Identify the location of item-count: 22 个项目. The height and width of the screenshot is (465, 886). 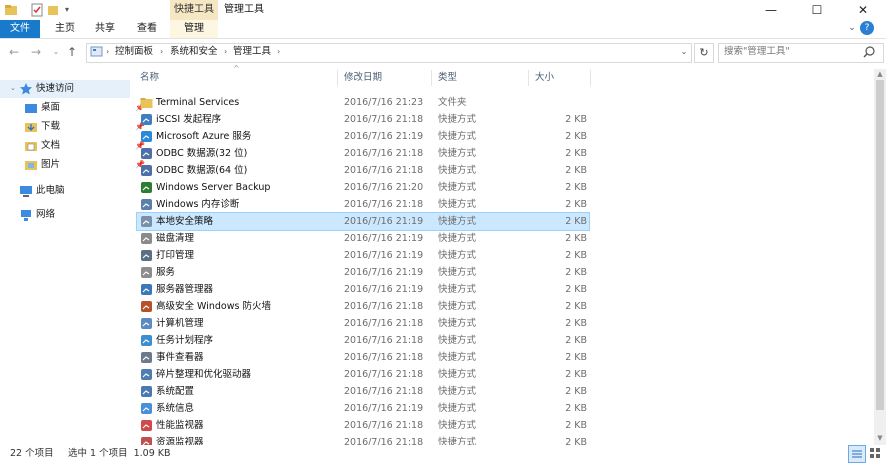
(32, 453).